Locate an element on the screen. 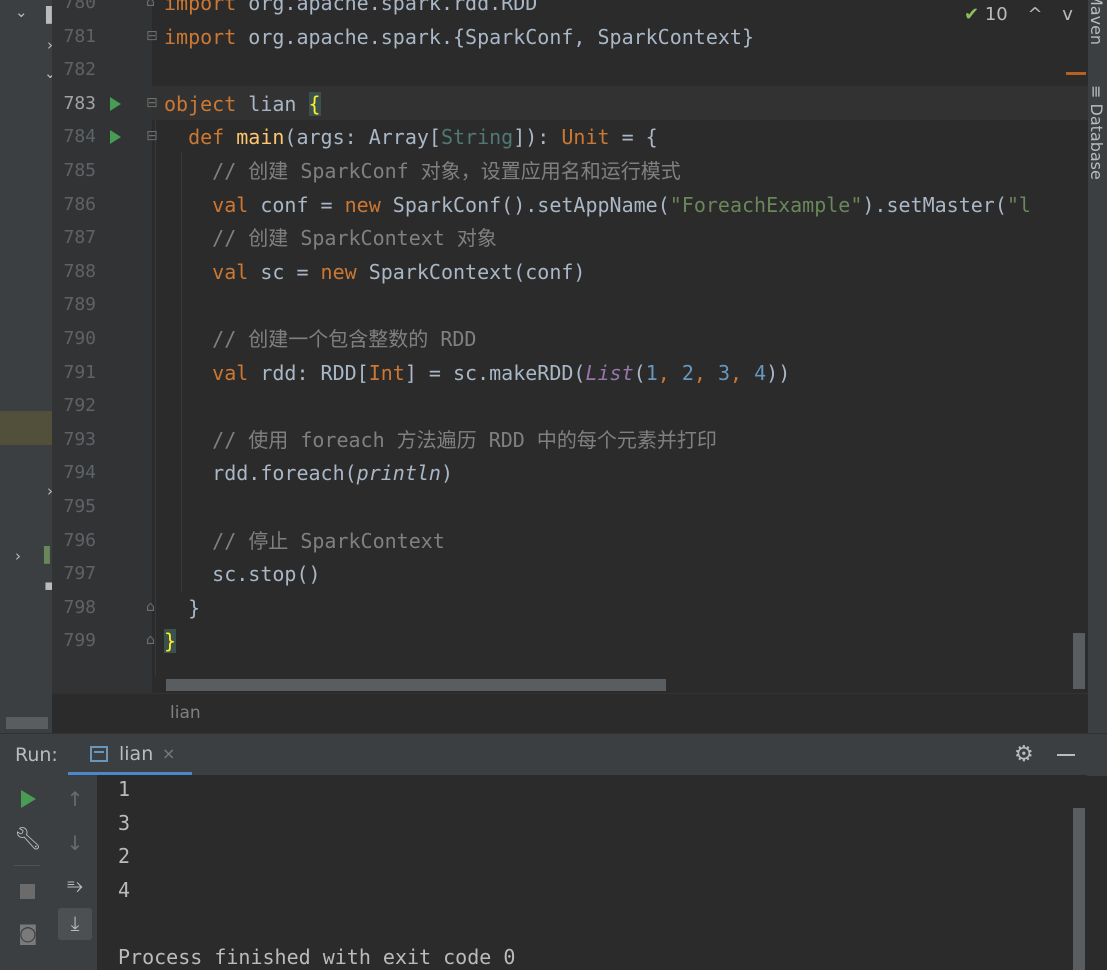 This screenshot has height=970, width=1107. wrench-icon: 🔧︎ is located at coordinates (28, 839).